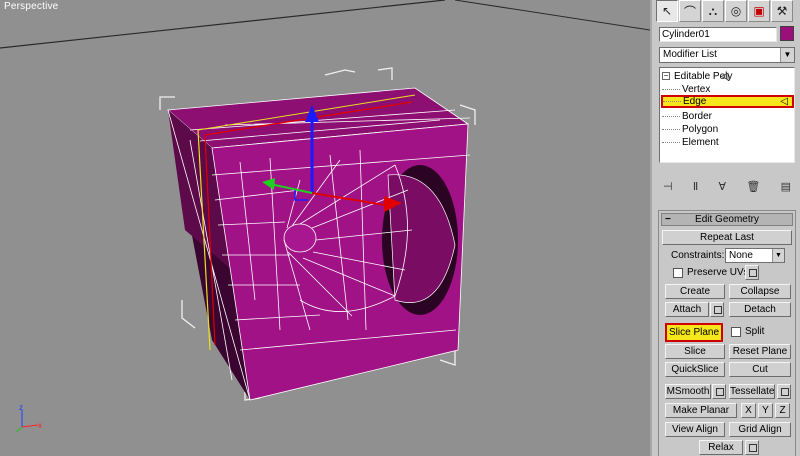 This screenshot has height=456, width=800. Describe the element at coordinates (695, 369) in the screenshot. I see `quickslice-button: QuickSlice` at that location.